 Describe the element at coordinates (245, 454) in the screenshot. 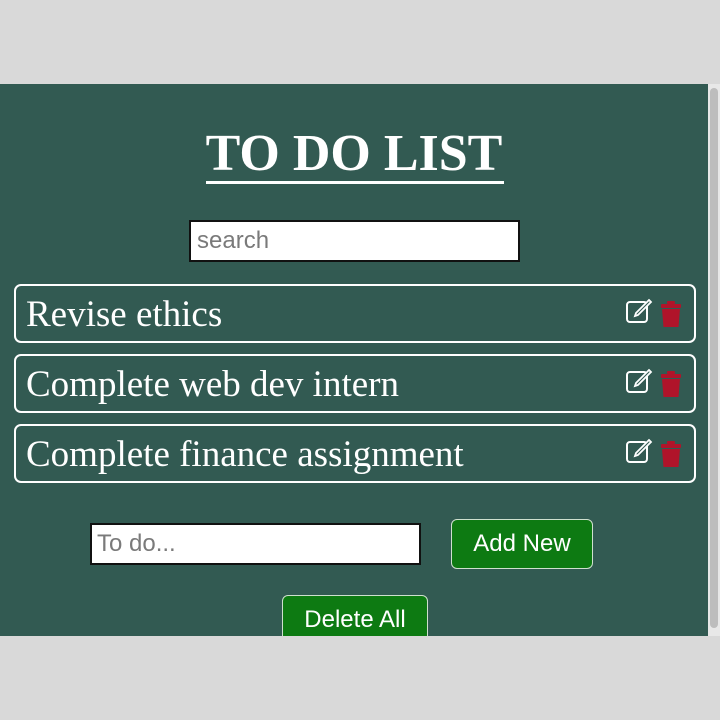

I see `todo-item-text: Complete finance assignment` at that location.